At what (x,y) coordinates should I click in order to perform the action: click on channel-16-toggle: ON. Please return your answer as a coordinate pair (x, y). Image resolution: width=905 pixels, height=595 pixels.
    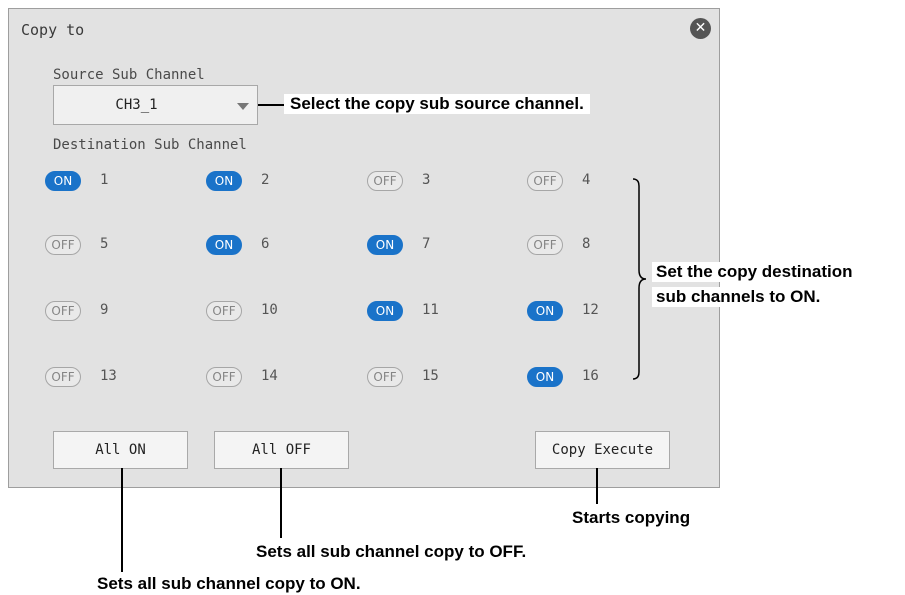
    Looking at the image, I should click on (545, 377).